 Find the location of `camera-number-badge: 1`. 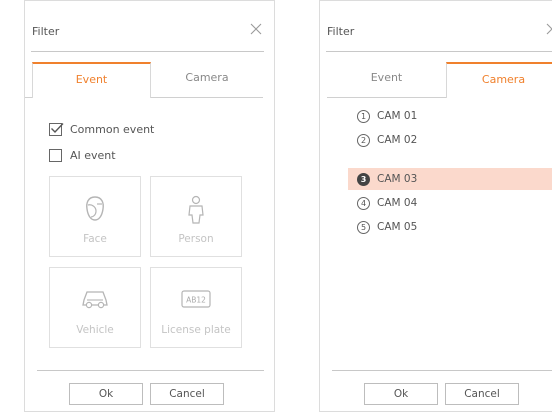

camera-number-badge: 1 is located at coordinates (363, 116).